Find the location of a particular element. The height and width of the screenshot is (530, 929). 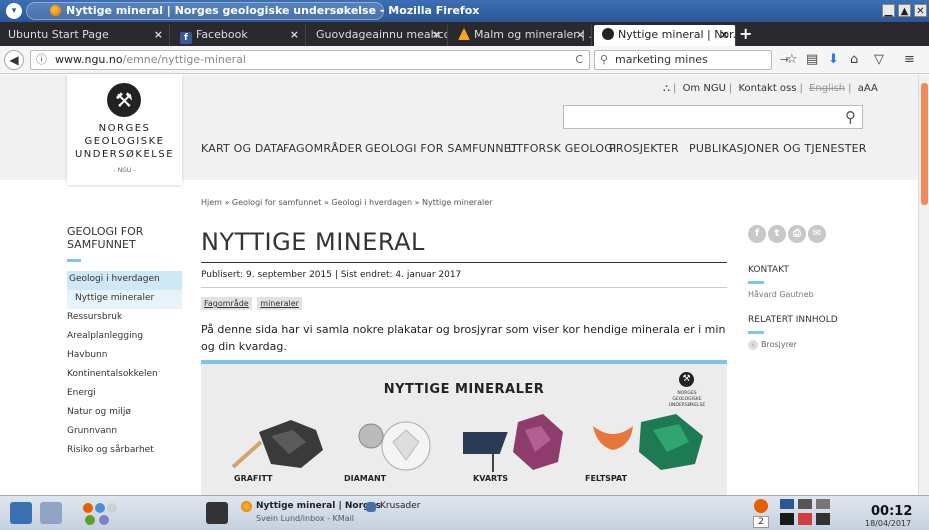

search-input: ⚲ marketing mines → is located at coordinates (691, 60).